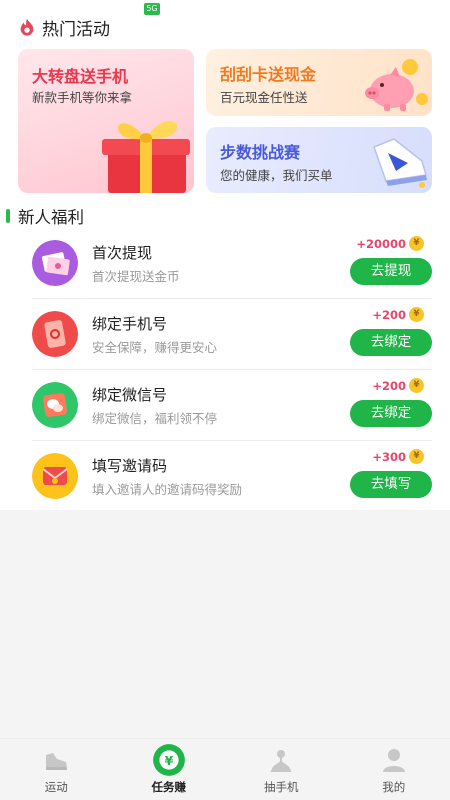  I want to click on bottom-tab-bar: 运动 ¥ 任务赚 抽手机 我的, so click(225, 769).